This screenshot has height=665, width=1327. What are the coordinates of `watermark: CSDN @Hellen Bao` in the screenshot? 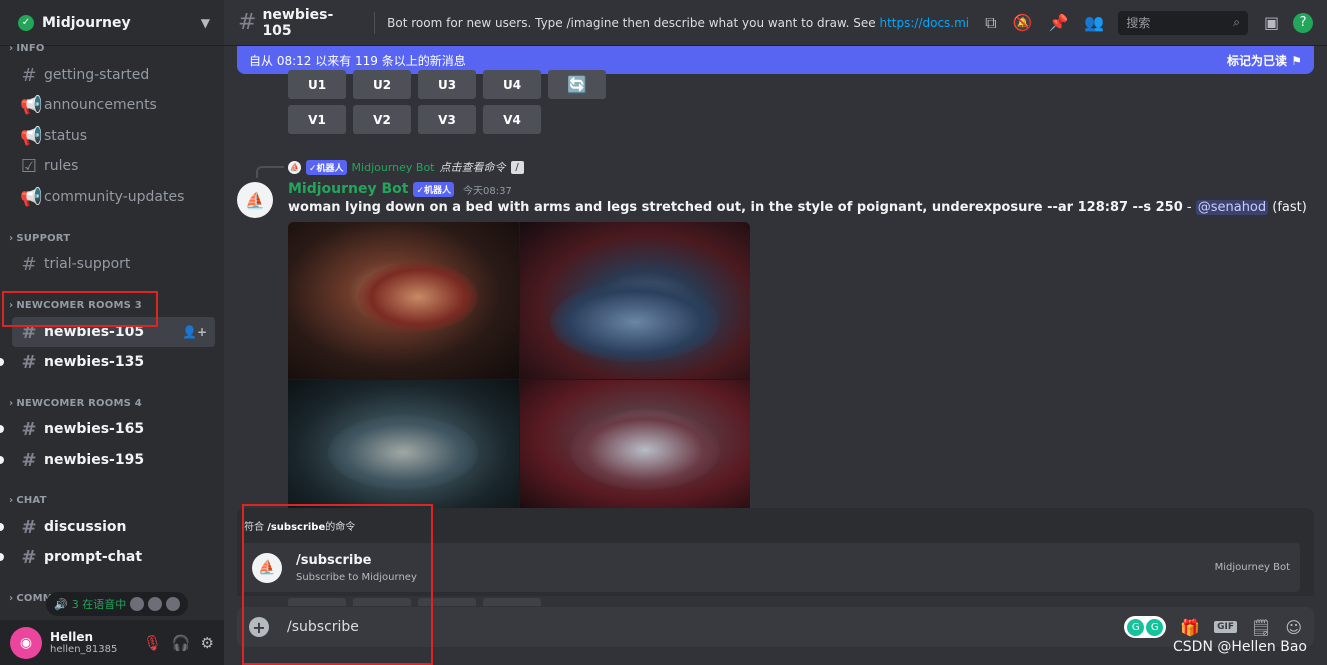 It's located at (1240, 647).